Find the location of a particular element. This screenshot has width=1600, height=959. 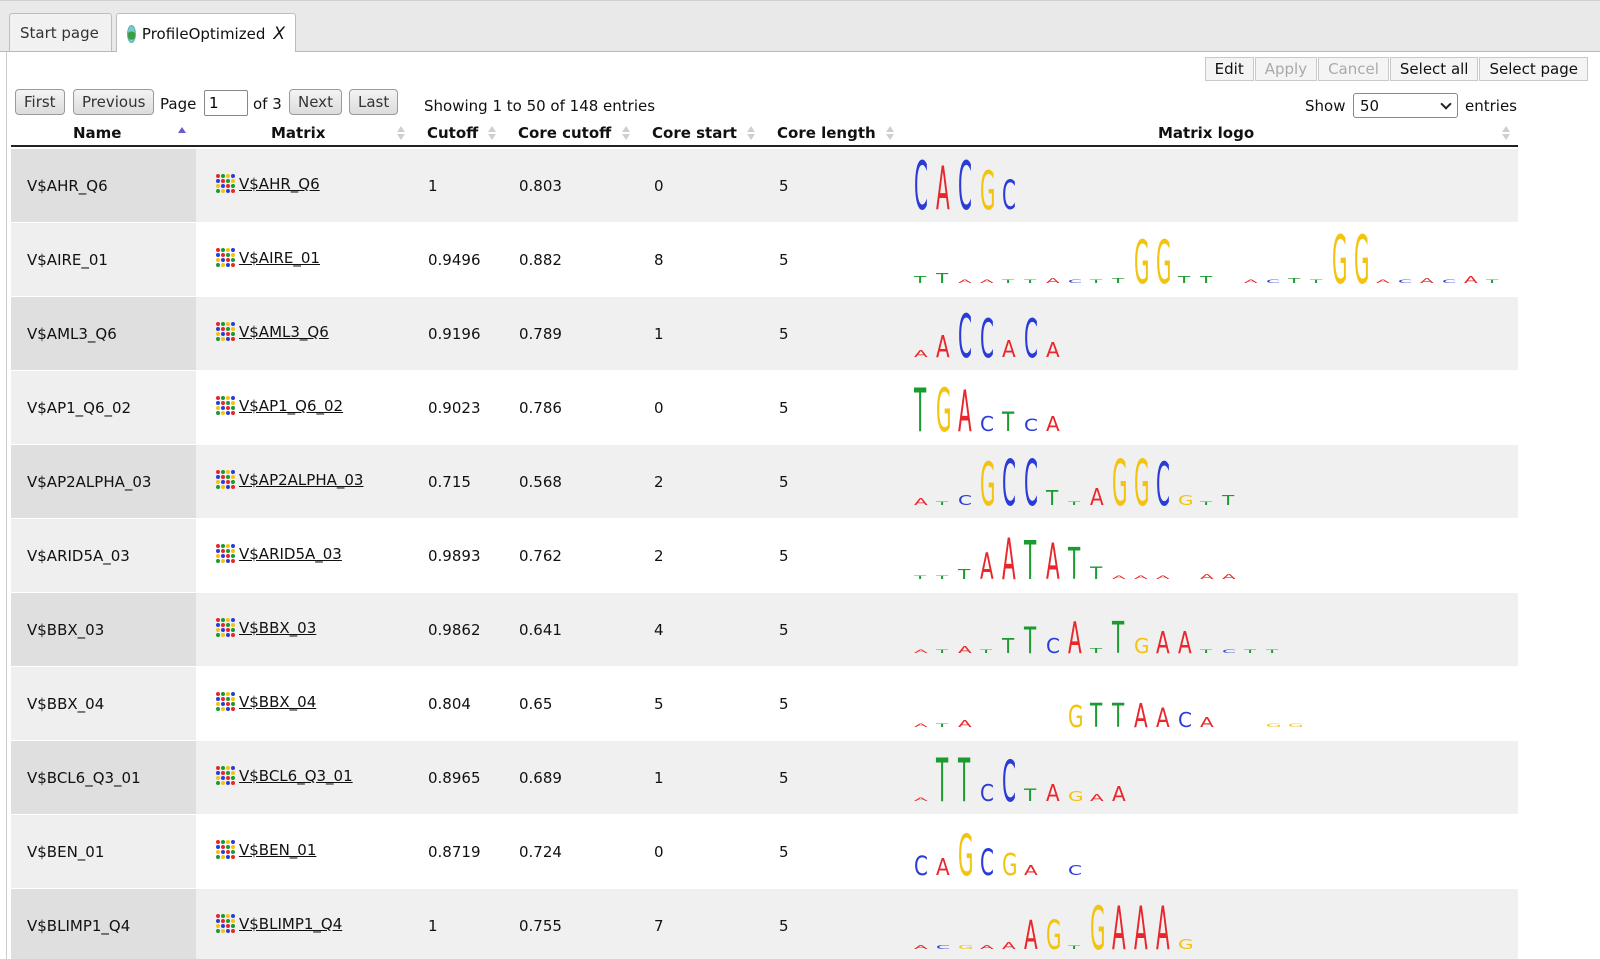

table-row: V$AHR_Q6 V$AHR_Q6 1 0.803 0 5 C A C G C is located at coordinates (764, 185).